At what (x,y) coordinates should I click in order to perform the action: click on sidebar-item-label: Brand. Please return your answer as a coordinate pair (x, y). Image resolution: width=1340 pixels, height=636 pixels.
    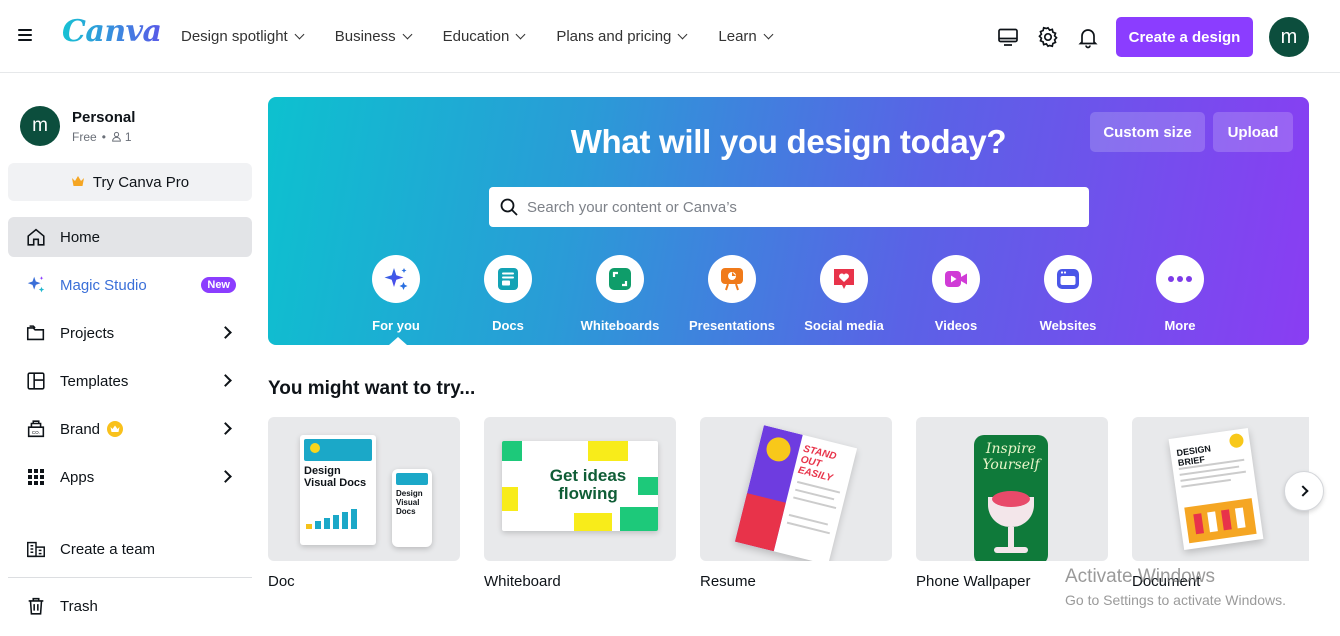
    Looking at the image, I should click on (80, 429).